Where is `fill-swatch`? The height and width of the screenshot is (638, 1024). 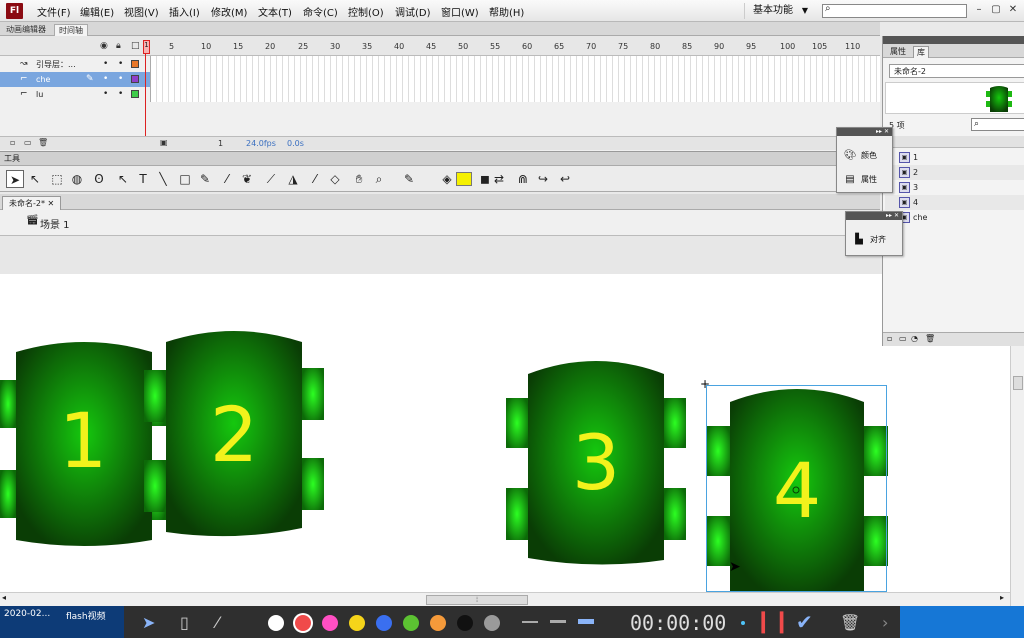
fill-swatch is located at coordinates (464, 179).